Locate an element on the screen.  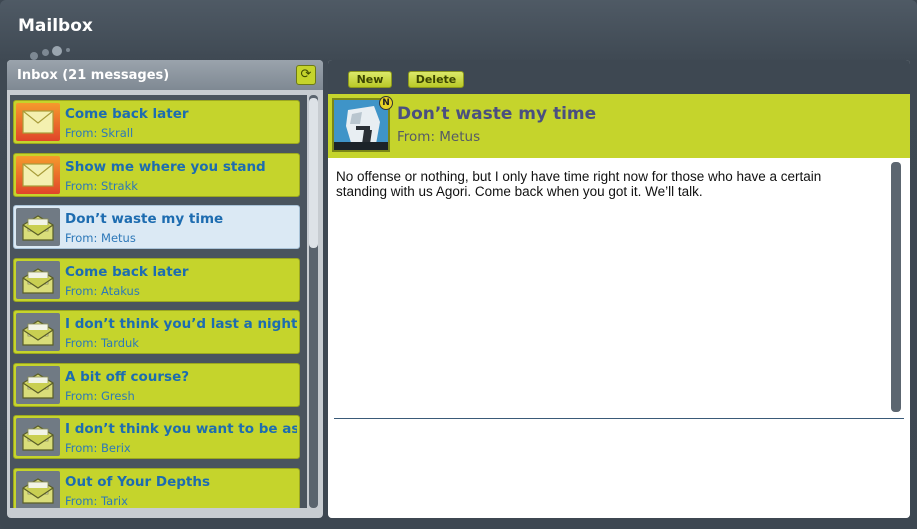
message-list-item: Don’t waste my time From: Metus is located at coordinates (156, 227).